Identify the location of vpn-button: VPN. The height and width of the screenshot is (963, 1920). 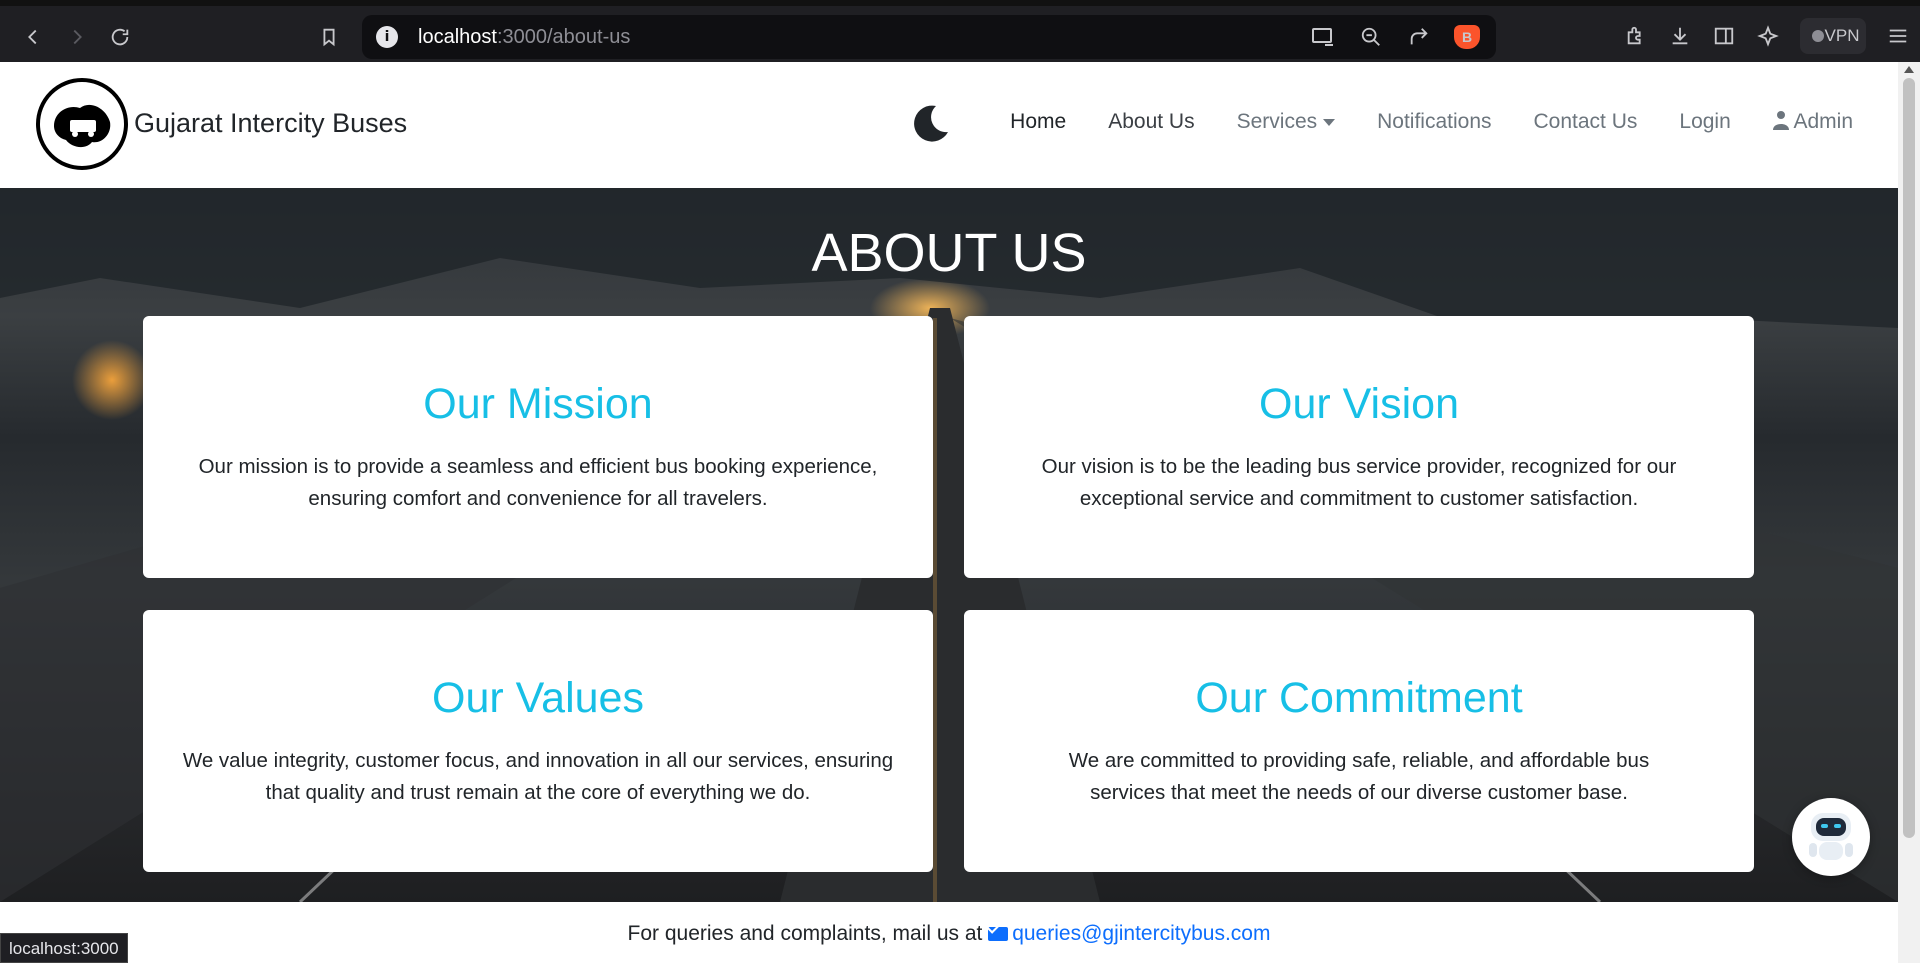
(1833, 36).